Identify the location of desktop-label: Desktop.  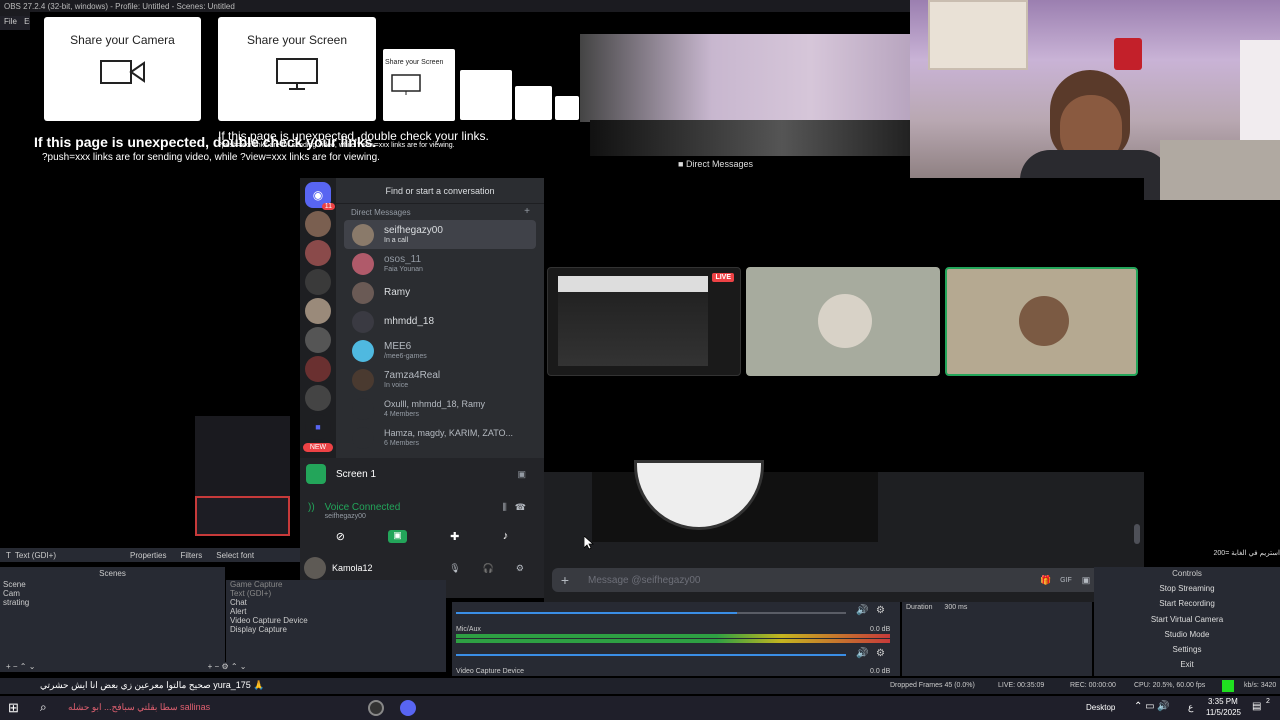
(1100, 707).